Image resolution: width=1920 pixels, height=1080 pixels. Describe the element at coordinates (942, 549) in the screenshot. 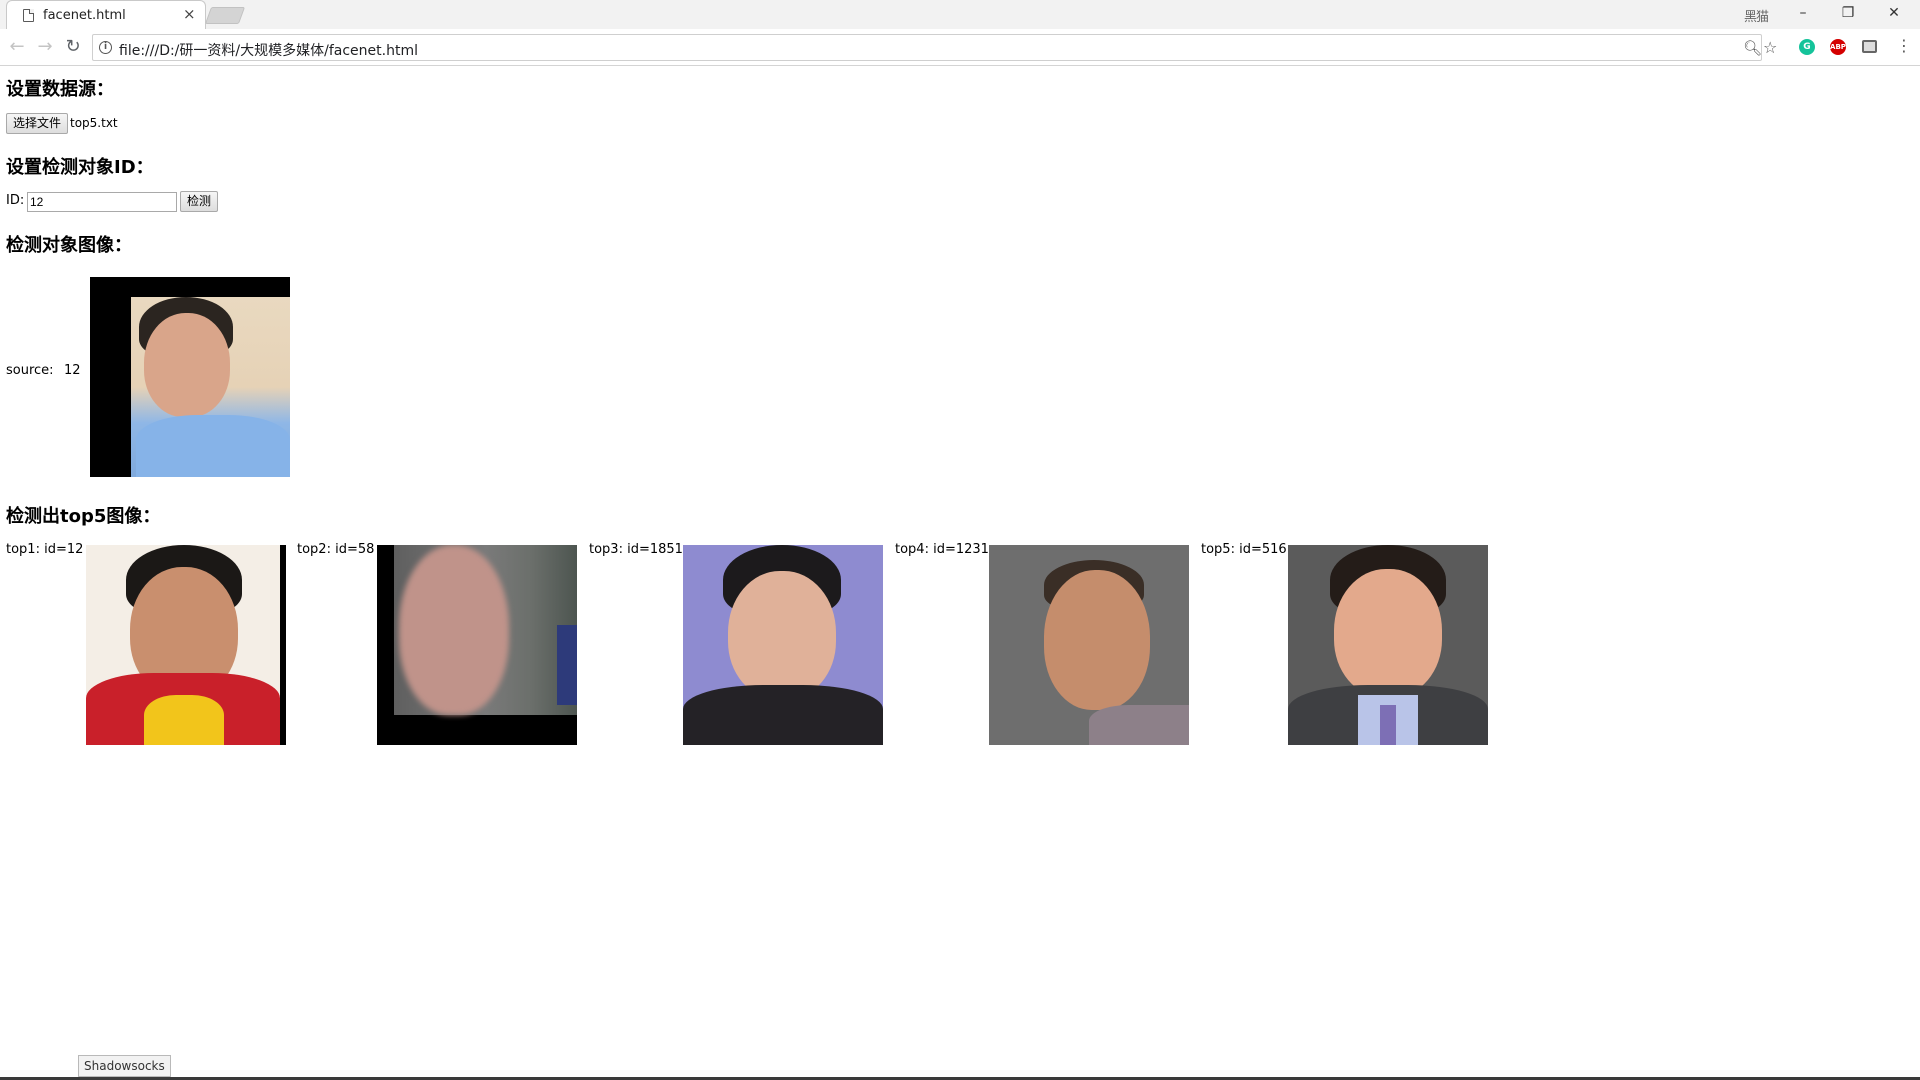

I see `result-label-4: top4: id=1231` at that location.